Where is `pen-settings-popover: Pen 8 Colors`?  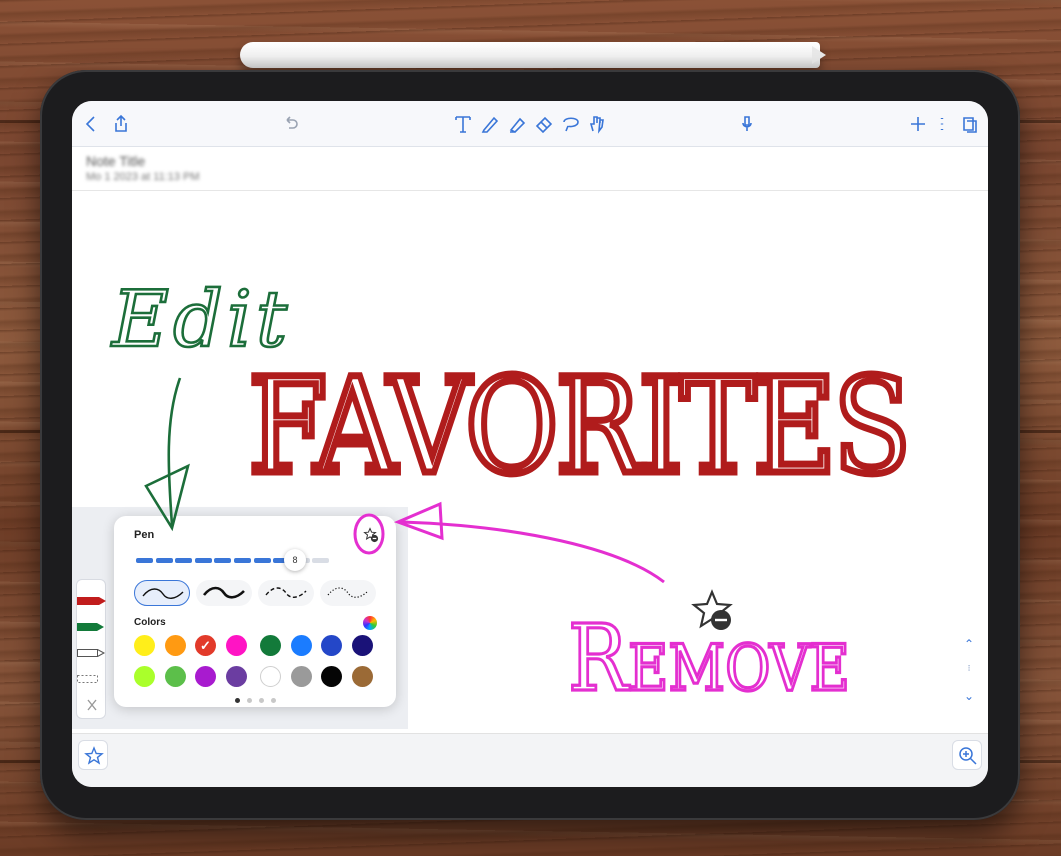 pen-settings-popover: Pen 8 Colors is located at coordinates (255, 611).